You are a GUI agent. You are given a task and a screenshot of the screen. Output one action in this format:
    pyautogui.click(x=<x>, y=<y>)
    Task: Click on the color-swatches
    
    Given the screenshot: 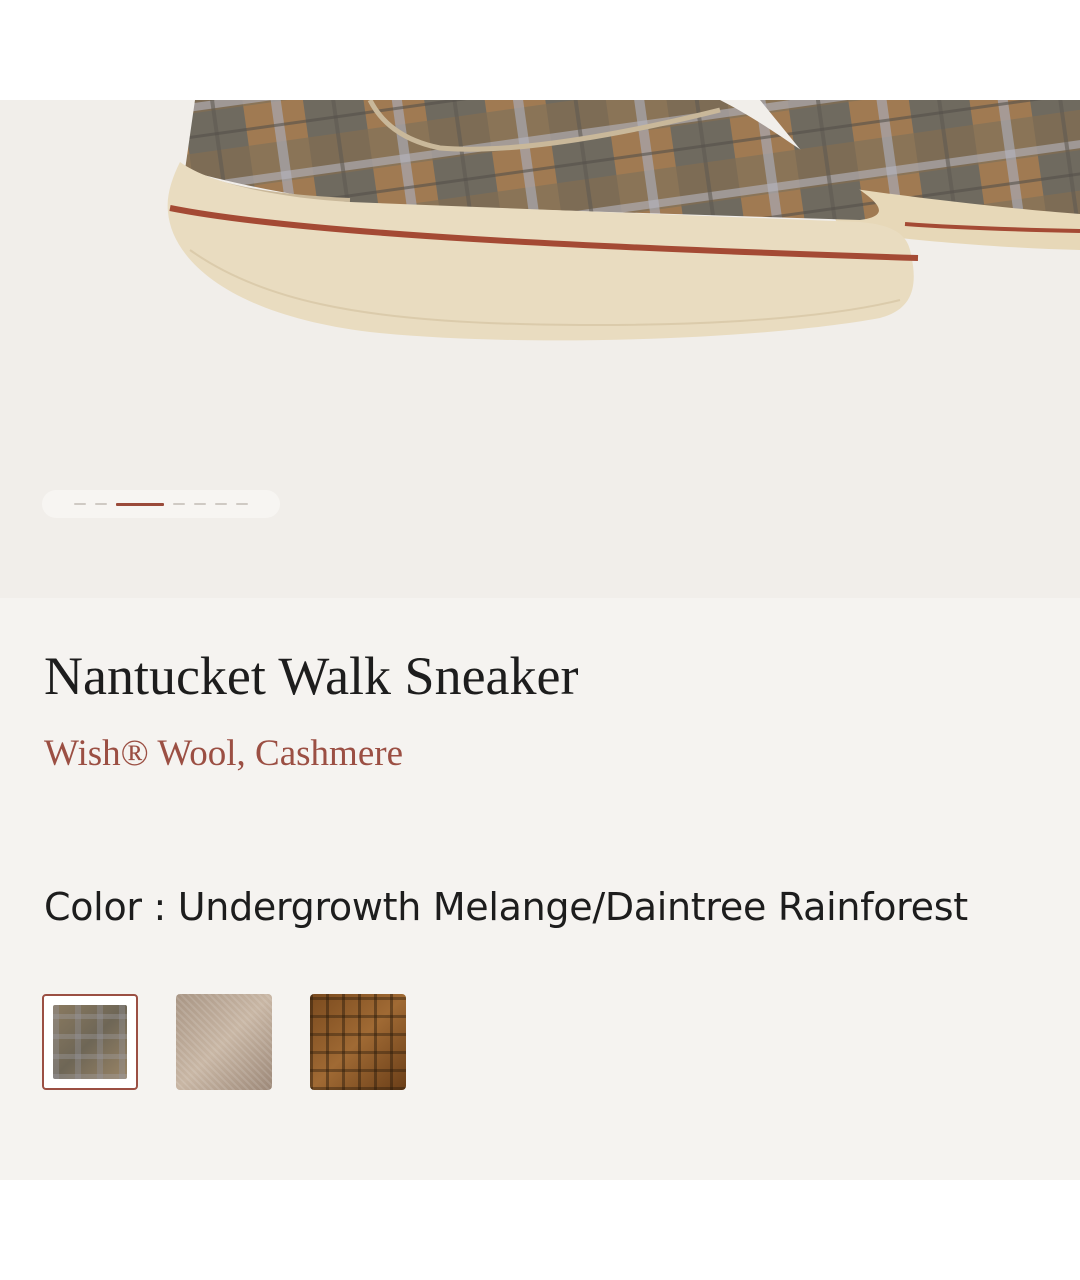 What is the action you would take?
    pyautogui.click(x=224, y=1042)
    